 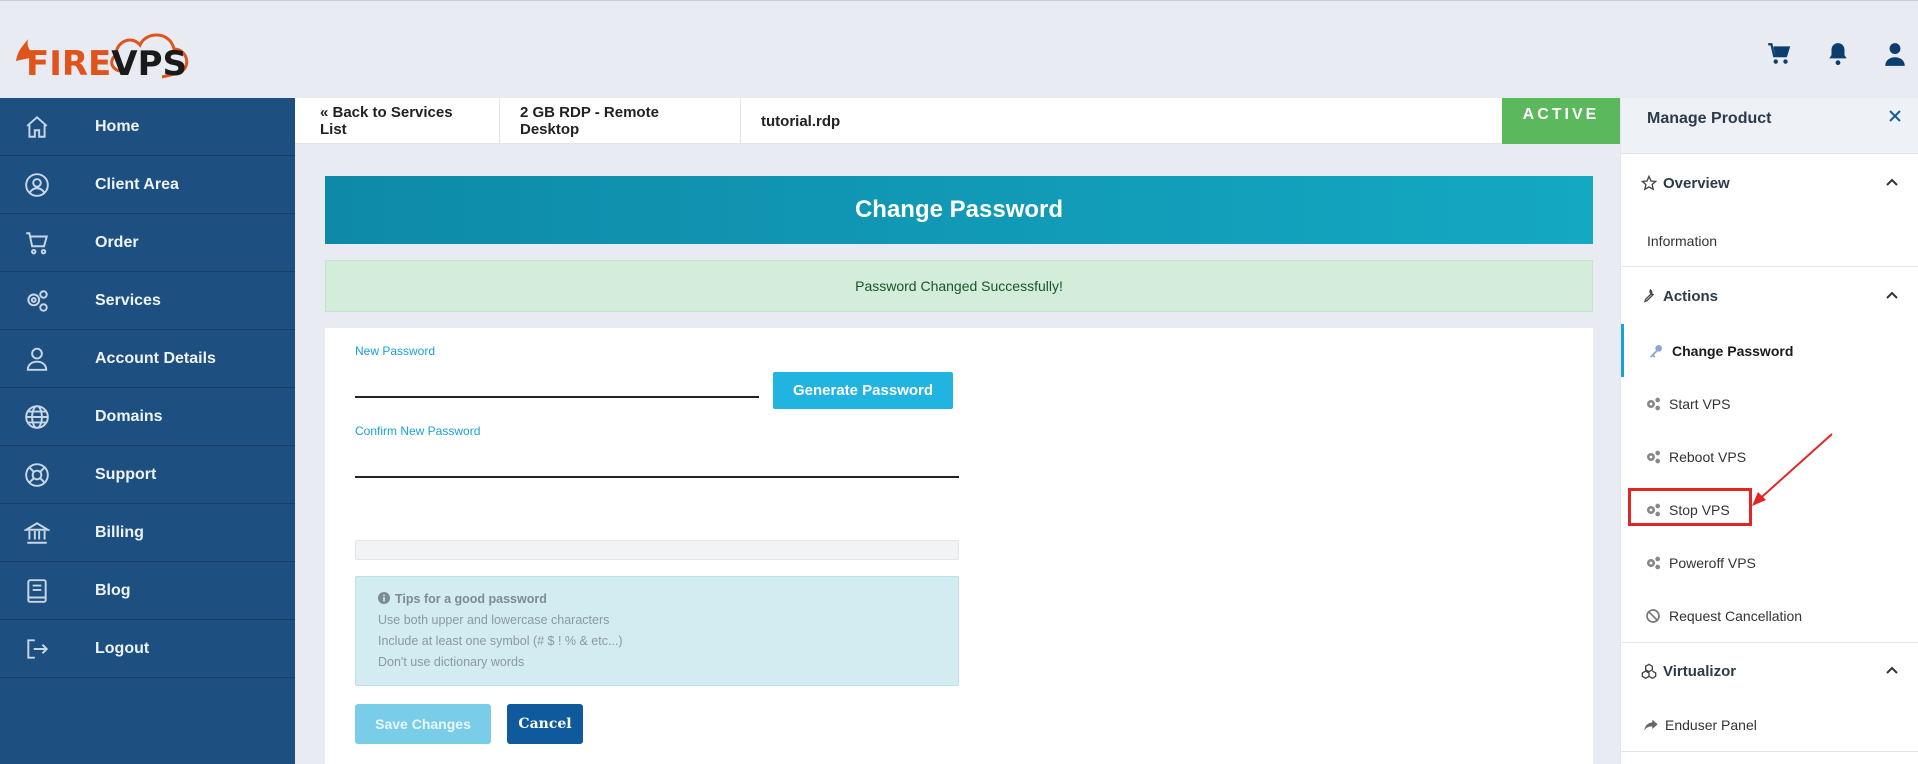 What do you see at coordinates (1769, 562) in the screenshot?
I see `menu-item-poweroff-vps: Poweroff VPS` at bounding box center [1769, 562].